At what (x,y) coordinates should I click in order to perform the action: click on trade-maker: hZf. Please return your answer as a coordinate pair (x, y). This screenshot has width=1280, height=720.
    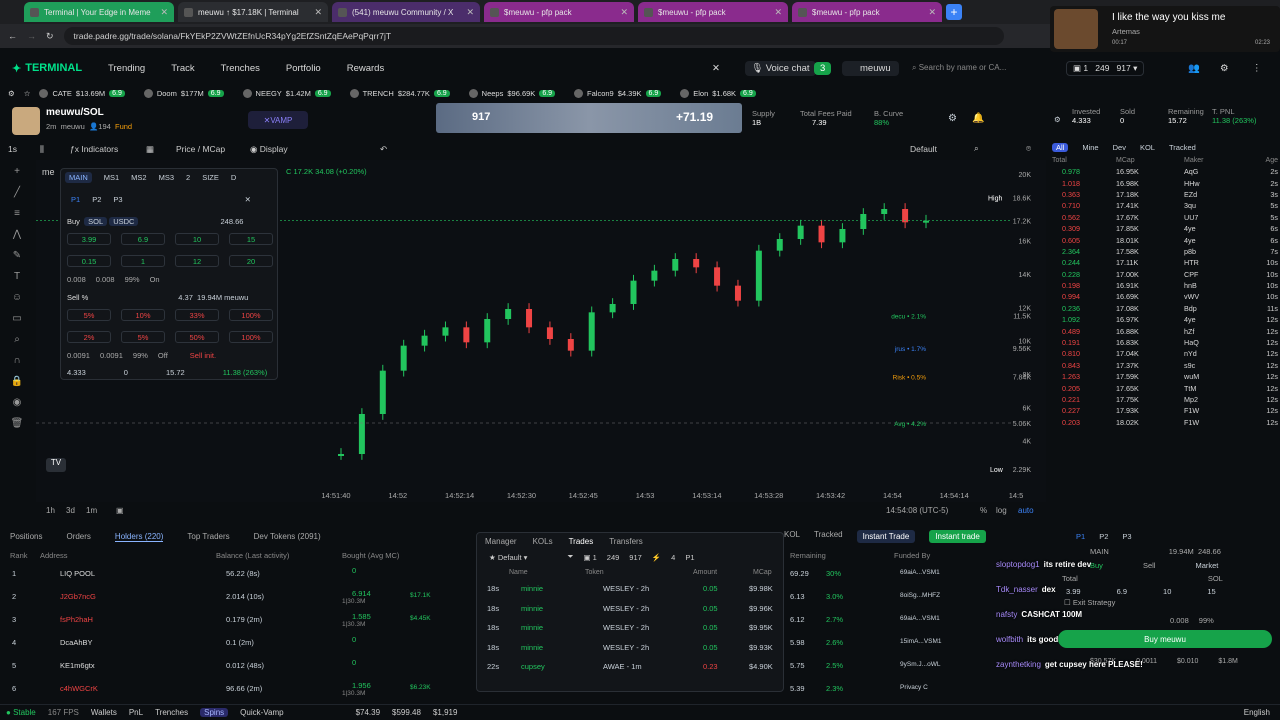
    Looking at the image, I should click on (1203, 331).